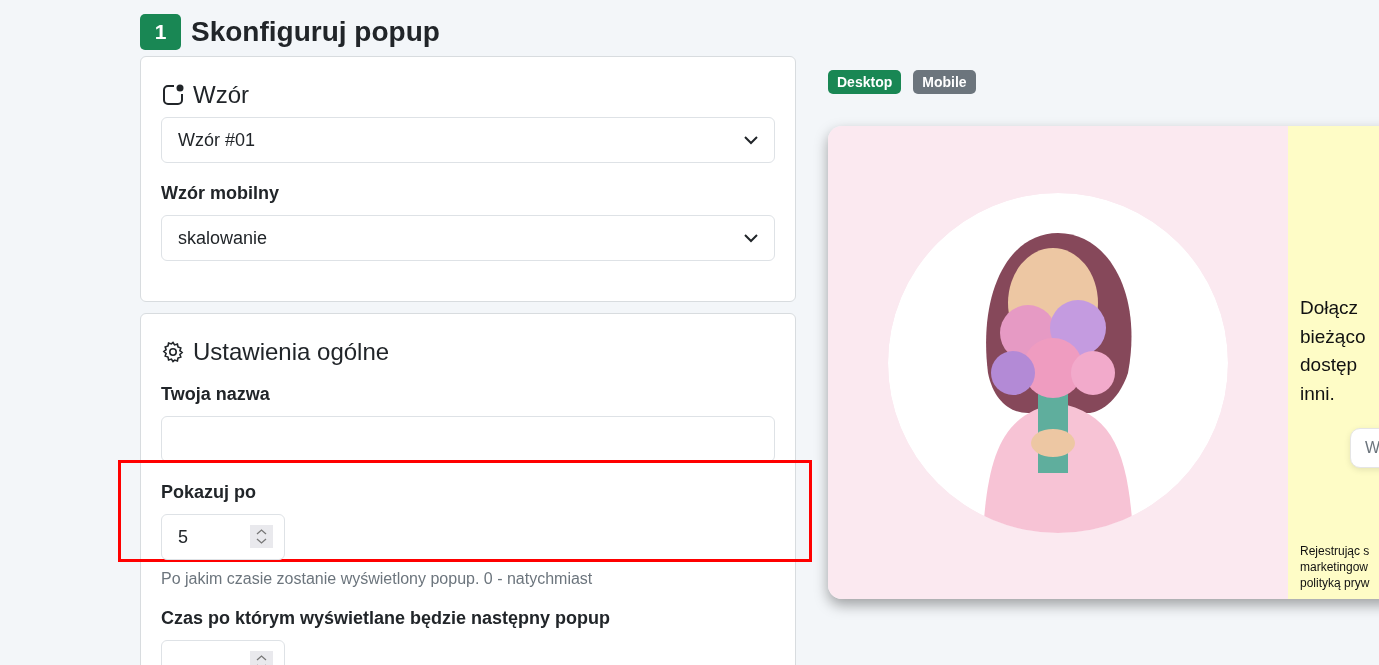 The width and height of the screenshot is (1379, 665). I want to click on number-input: 5, so click(223, 537).